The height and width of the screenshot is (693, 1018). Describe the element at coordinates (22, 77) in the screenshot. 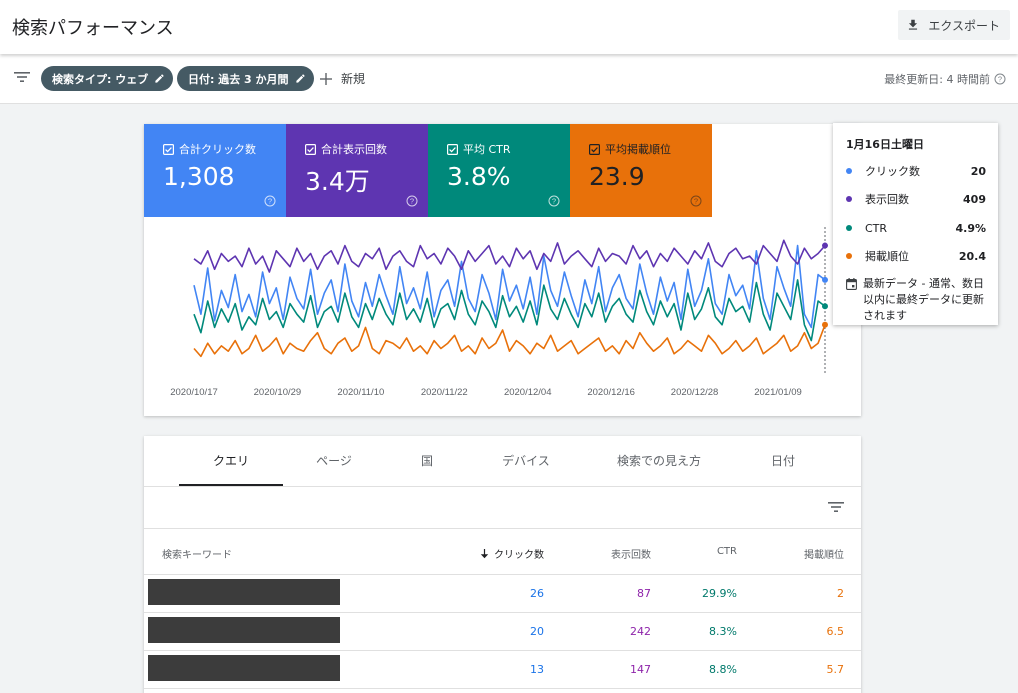

I see `filter-list-icon` at that location.